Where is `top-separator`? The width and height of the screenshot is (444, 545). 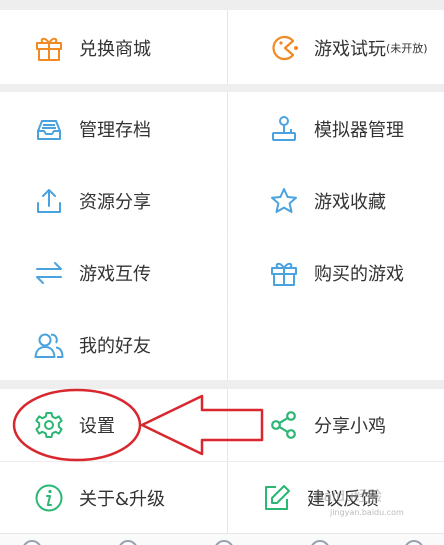
top-separator is located at coordinates (222, 5).